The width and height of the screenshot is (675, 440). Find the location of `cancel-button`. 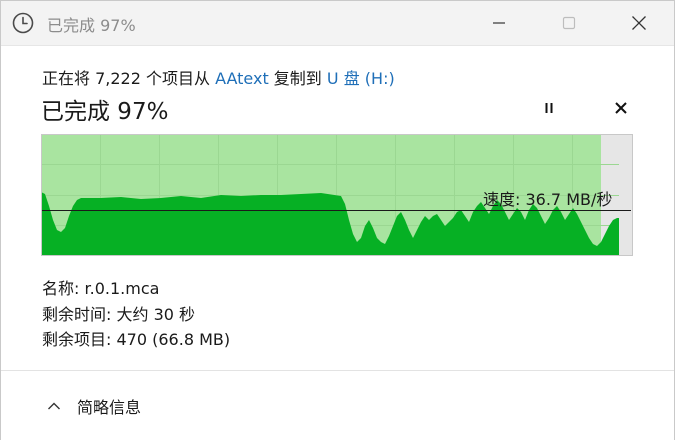

cancel-button is located at coordinates (621, 108).